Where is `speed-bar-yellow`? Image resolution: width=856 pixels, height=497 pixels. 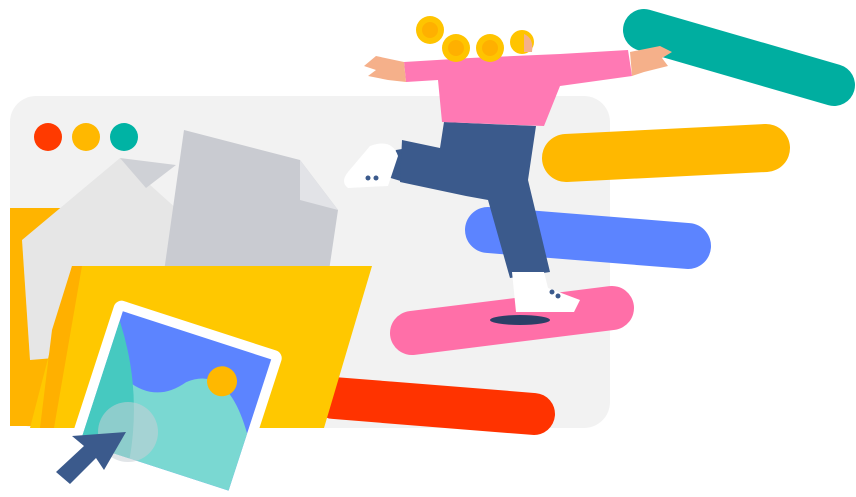 speed-bar-yellow is located at coordinates (666, 153).